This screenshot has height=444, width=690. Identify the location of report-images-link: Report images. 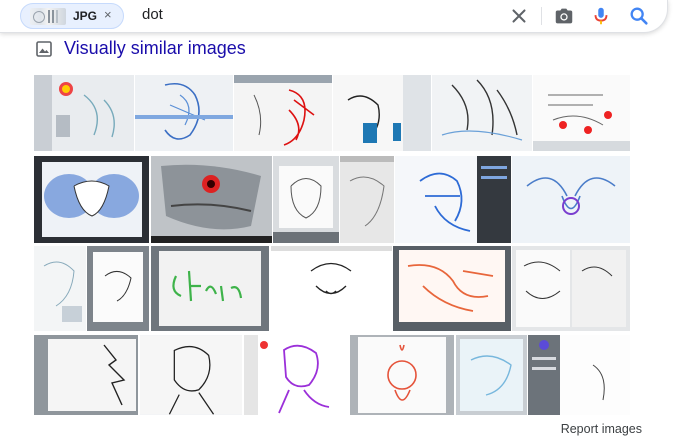
(601, 429).